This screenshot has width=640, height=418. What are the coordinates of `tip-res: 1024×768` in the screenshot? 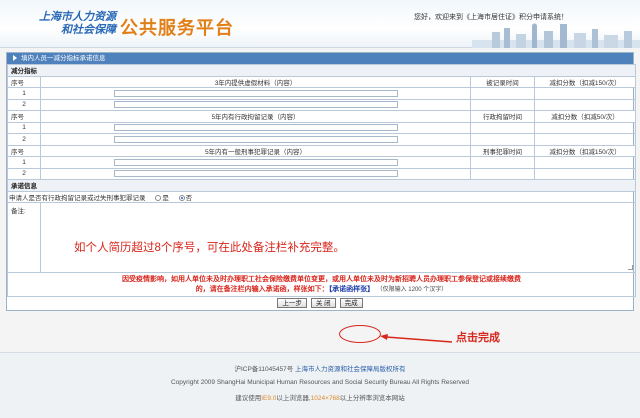 It's located at (325, 398).